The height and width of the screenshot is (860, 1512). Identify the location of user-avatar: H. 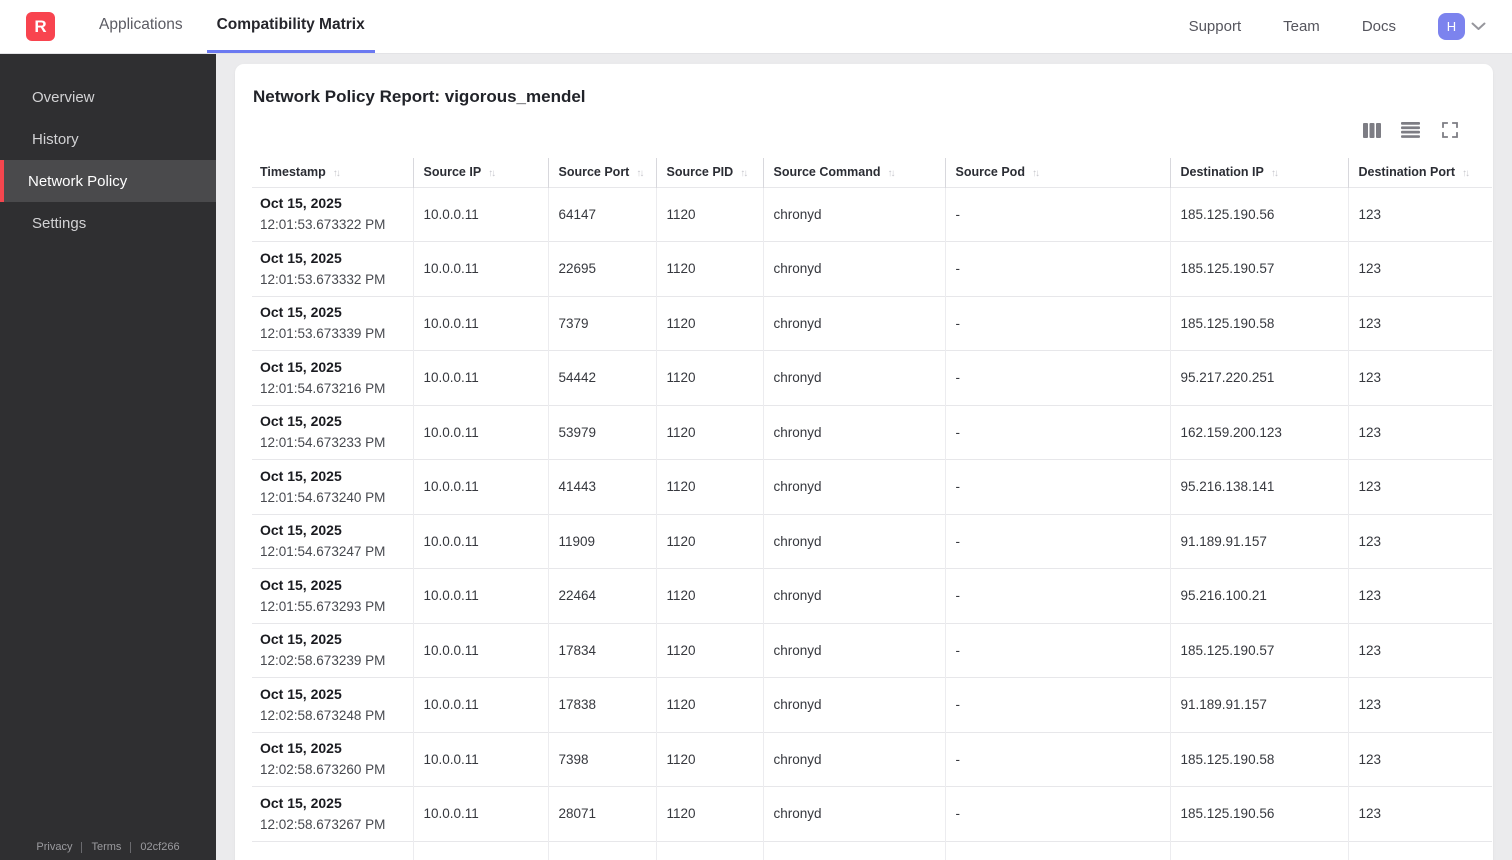
(1451, 26).